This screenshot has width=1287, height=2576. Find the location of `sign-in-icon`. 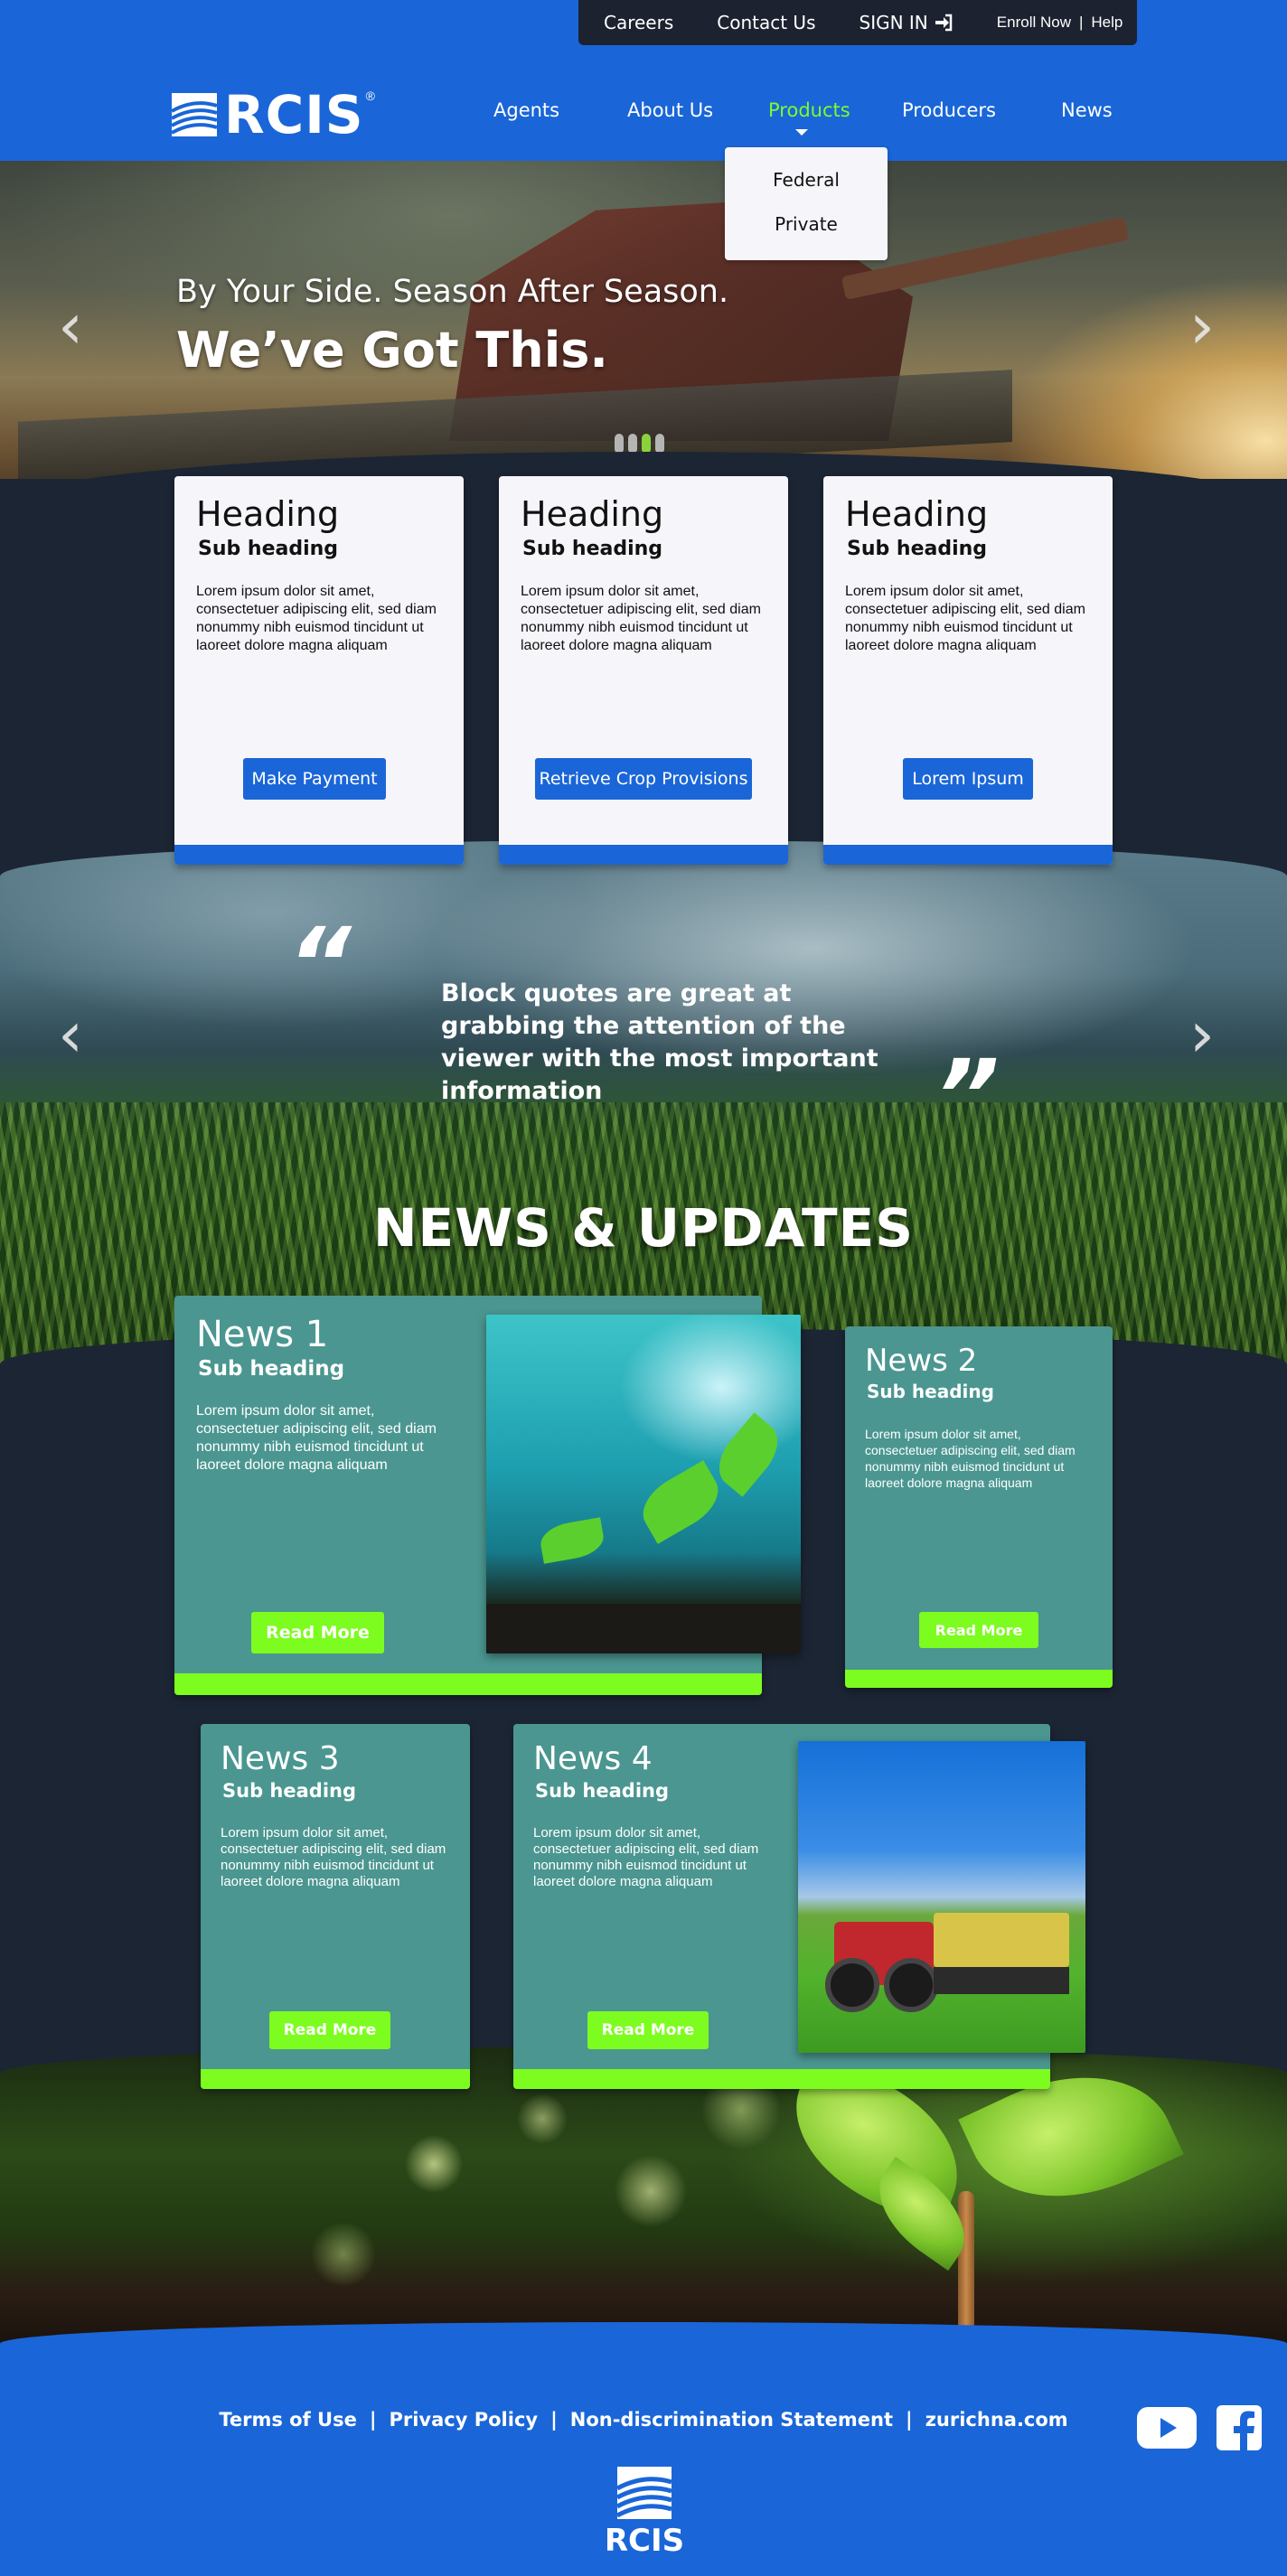

sign-in-icon is located at coordinates (944, 23).